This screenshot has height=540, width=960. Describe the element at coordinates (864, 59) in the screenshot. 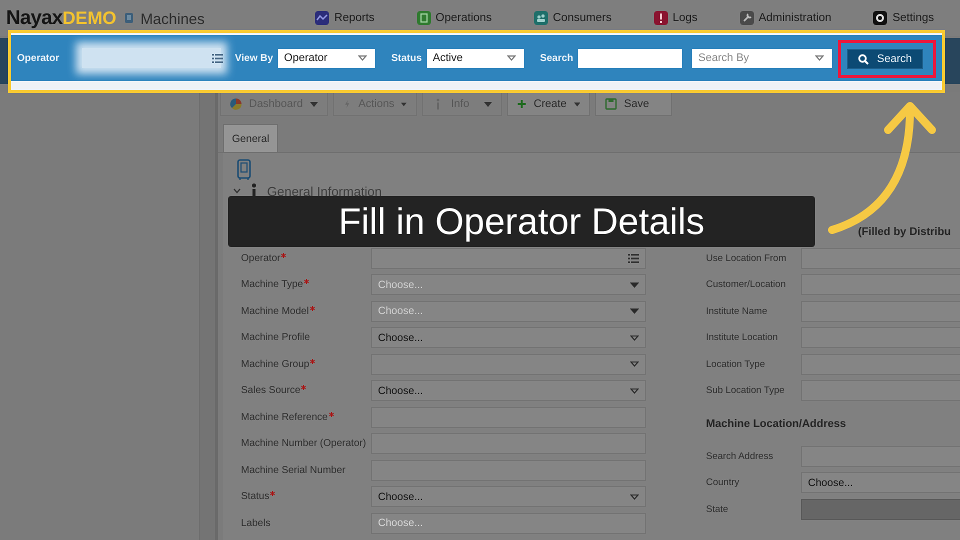

I see `search-icon` at that location.